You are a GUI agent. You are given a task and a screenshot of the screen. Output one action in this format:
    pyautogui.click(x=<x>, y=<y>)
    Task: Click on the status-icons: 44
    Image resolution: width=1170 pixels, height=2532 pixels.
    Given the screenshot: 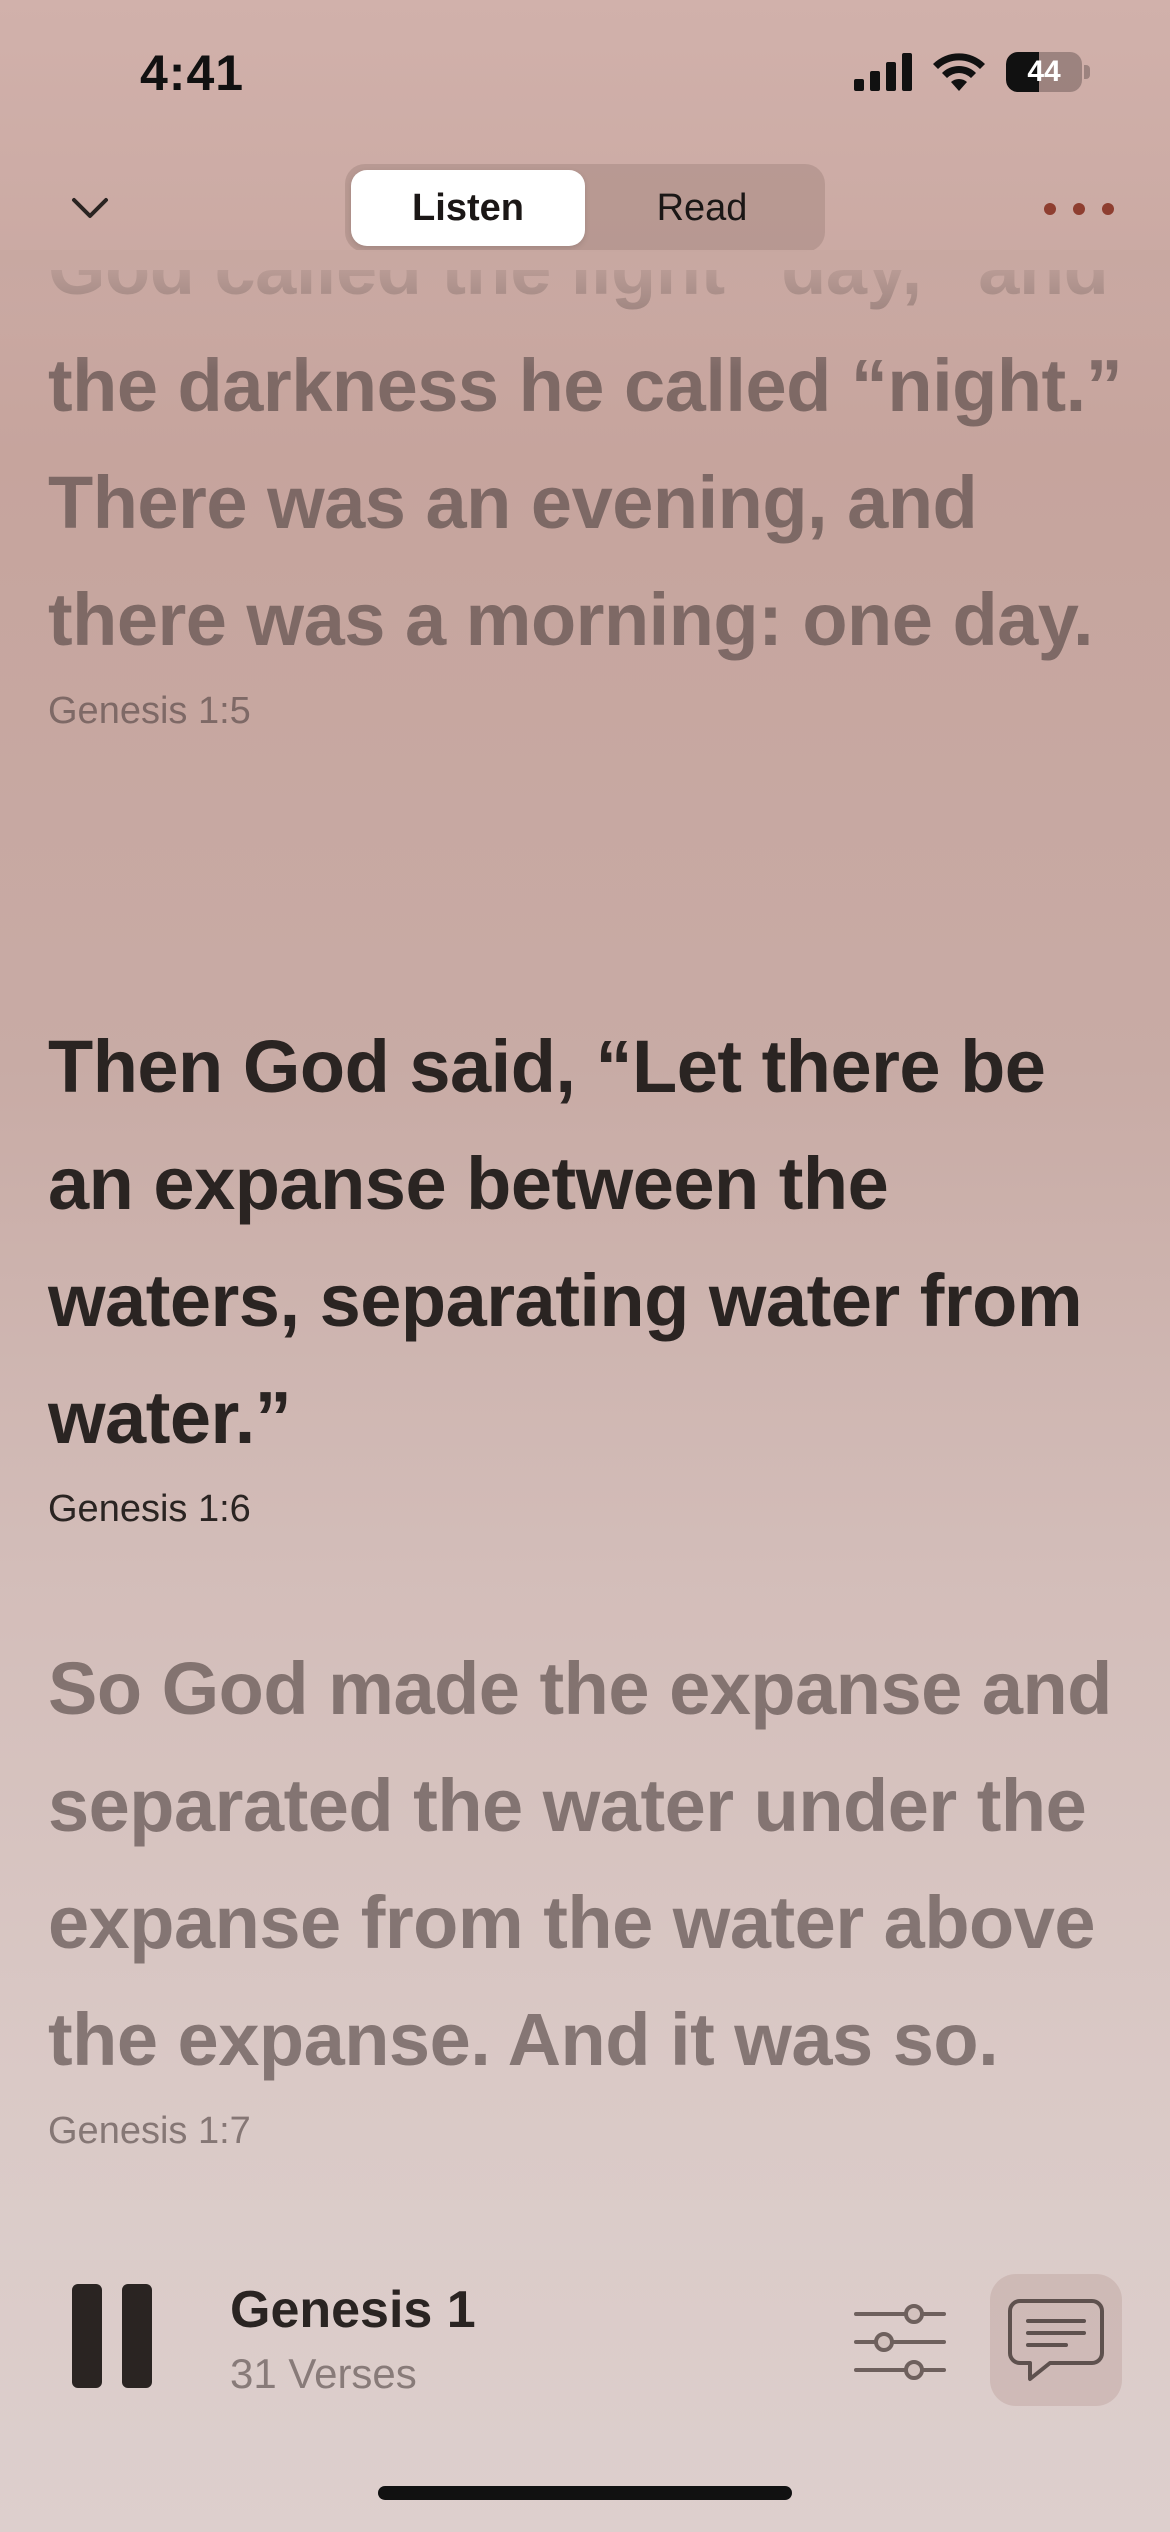 What is the action you would take?
    pyautogui.click(x=972, y=72)
    